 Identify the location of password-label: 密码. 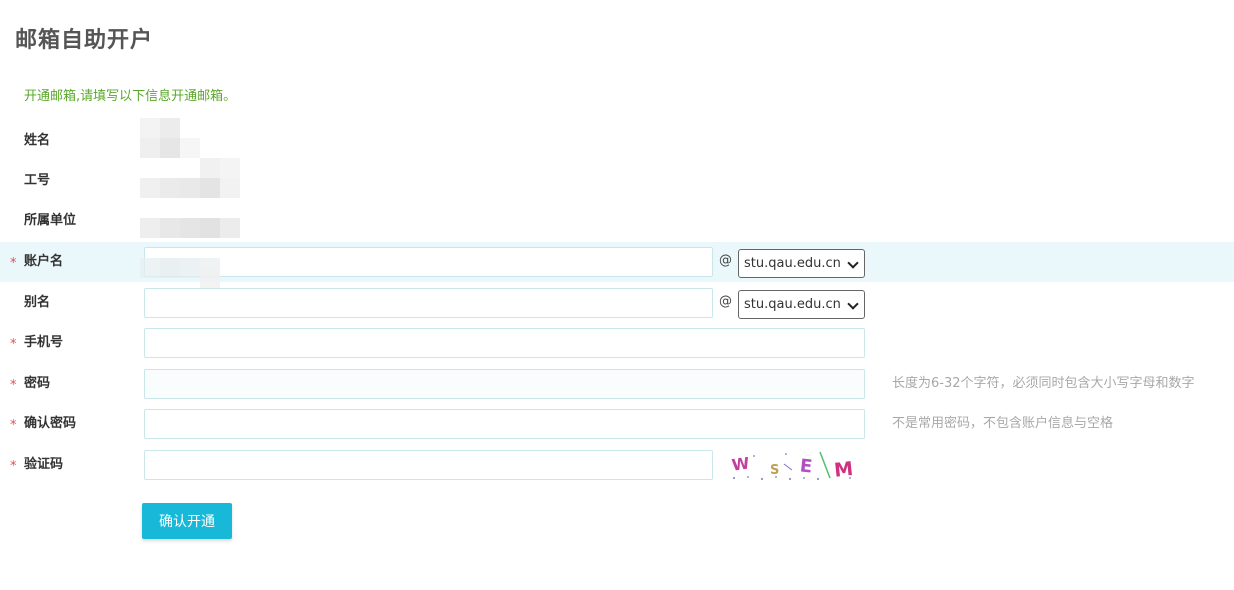
(37, 383).